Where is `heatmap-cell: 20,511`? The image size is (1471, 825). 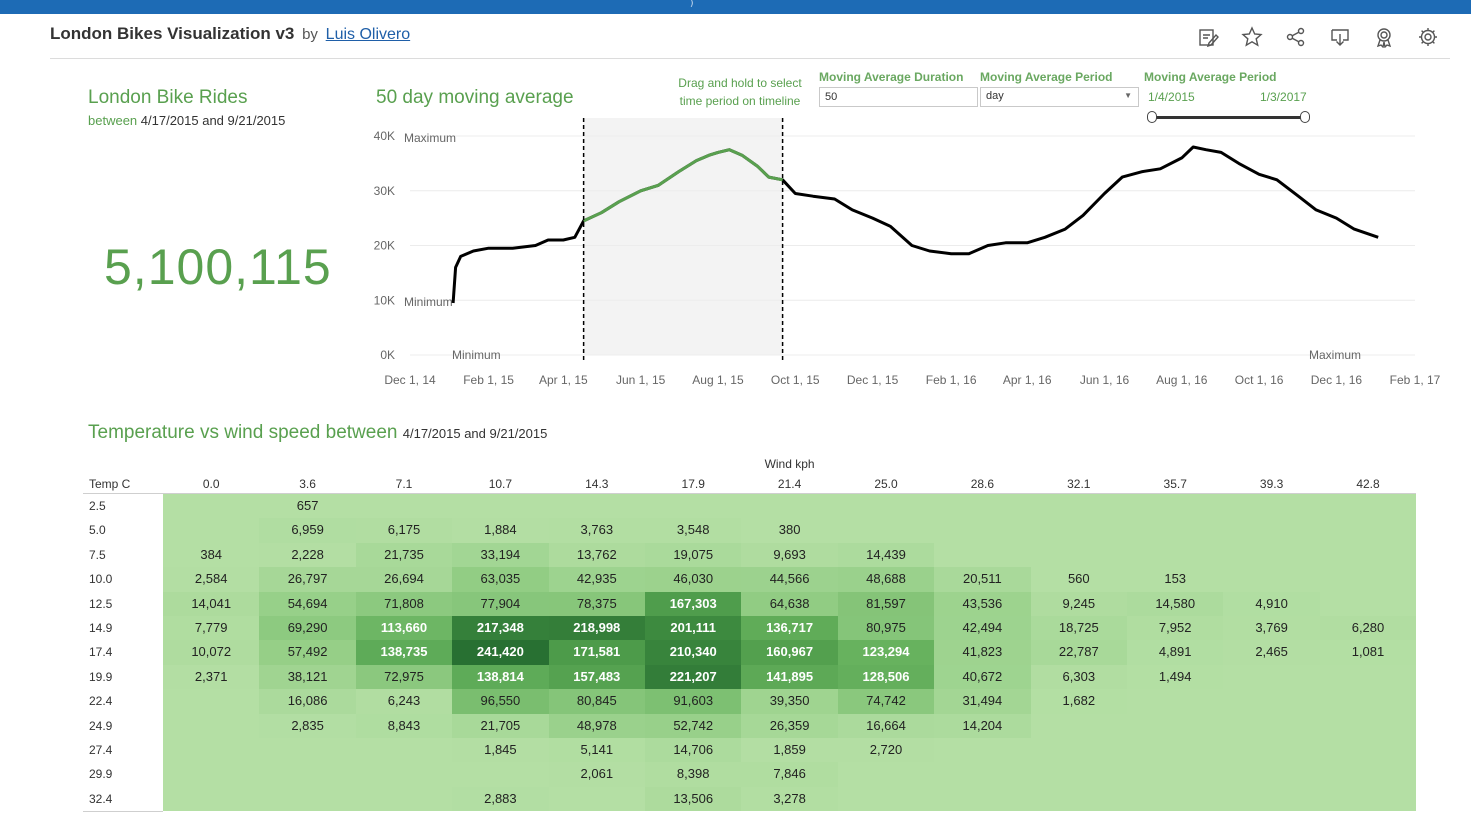
heatmap-cell: 20,511 is located at coordinates (982, 579).